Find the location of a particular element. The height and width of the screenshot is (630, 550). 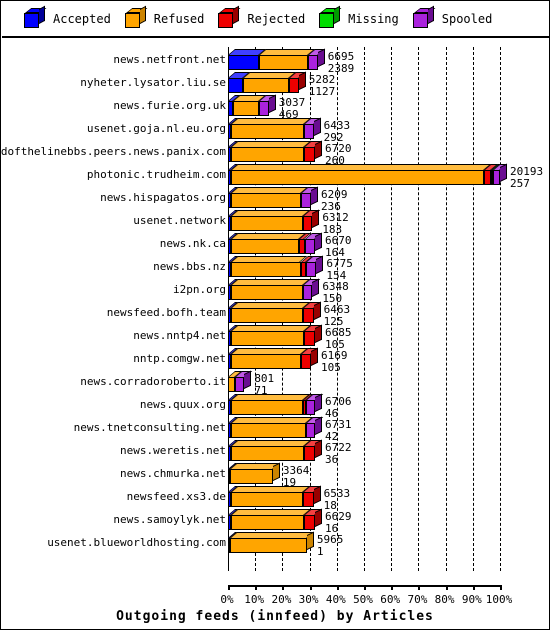

bar-row: news.corradoroberto.it 801 71 is located at coordinates (275, 383).